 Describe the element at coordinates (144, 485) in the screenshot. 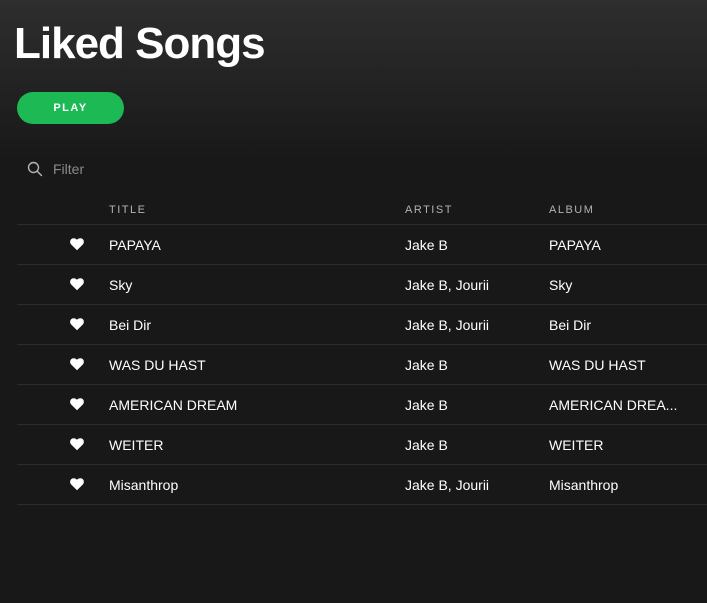

I see `track-title: Misanthrop` at that location.